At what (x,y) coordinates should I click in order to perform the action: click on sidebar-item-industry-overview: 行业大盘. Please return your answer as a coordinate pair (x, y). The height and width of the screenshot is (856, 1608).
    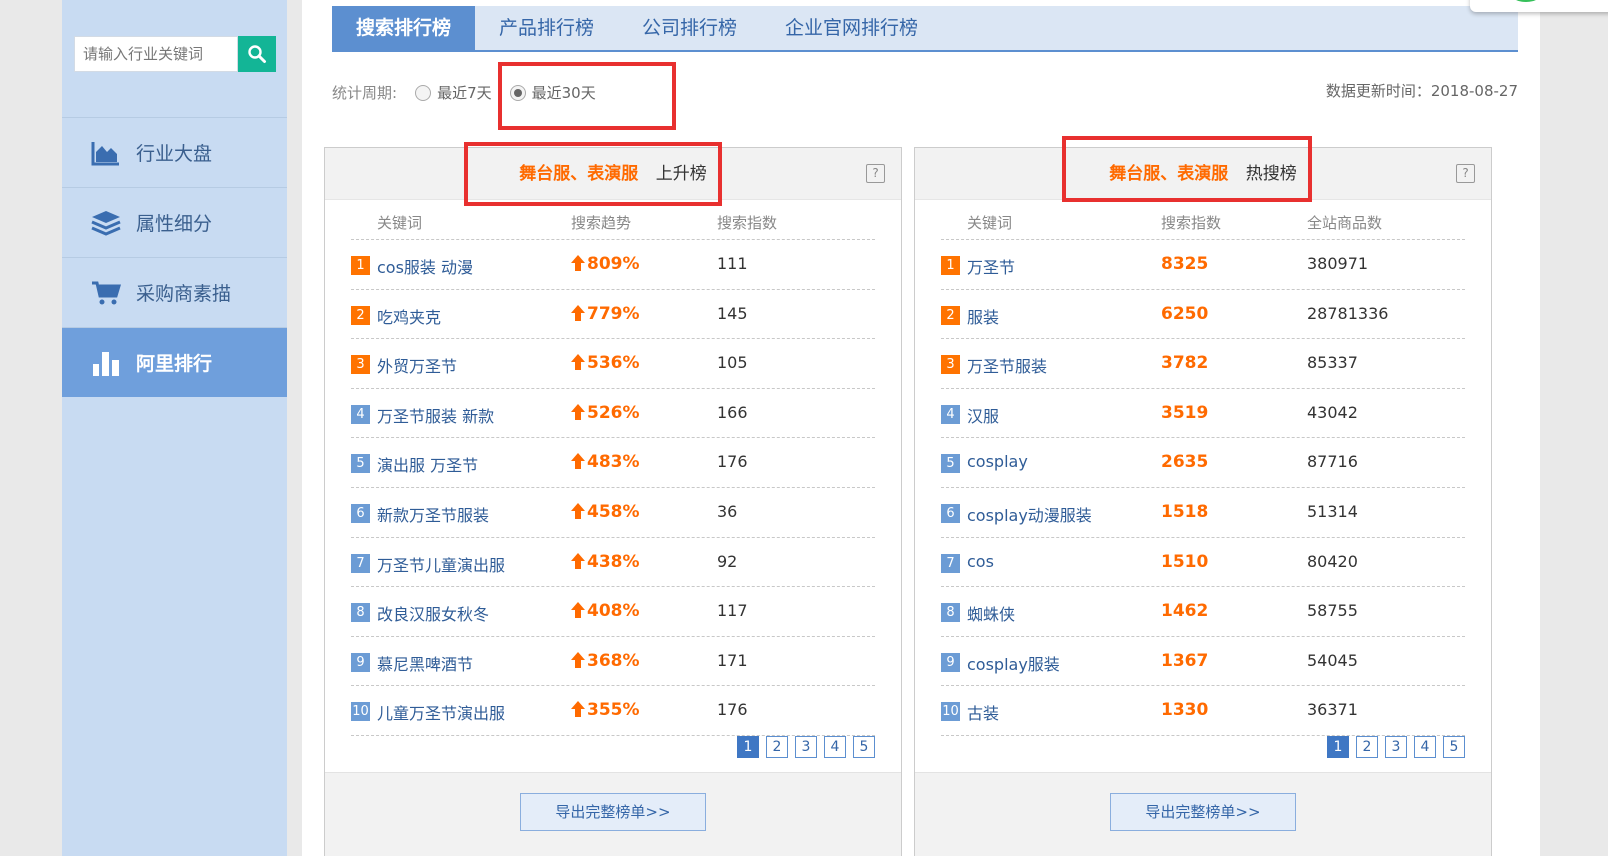
    Looking at the image, I should click on (174, 152).